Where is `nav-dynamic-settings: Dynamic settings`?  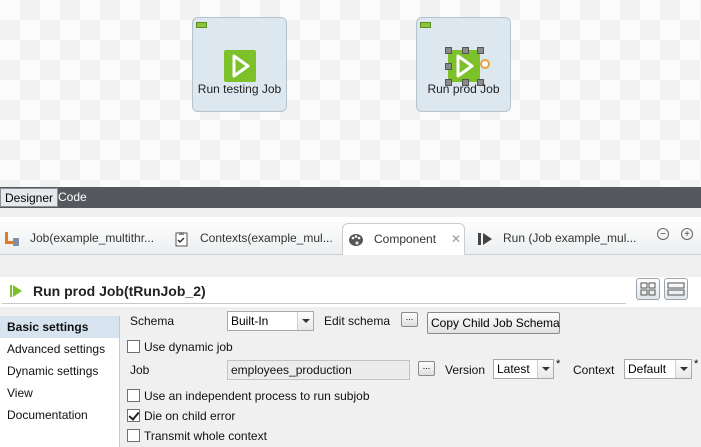 nav-dynamic-settings: Dynamic settings is located at coordinates (59, 371).